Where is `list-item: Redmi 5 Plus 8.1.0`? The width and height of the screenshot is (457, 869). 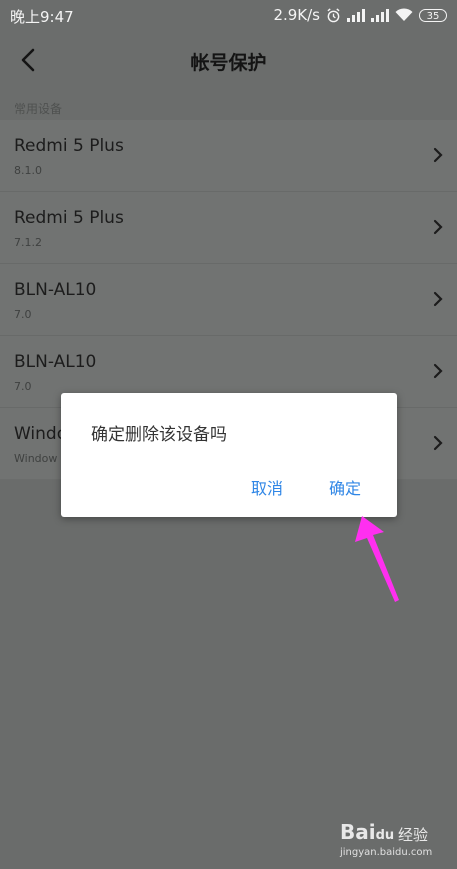 list-item: Redmi 5 Plus 8.1.0 is located at coordinates (228, 156).